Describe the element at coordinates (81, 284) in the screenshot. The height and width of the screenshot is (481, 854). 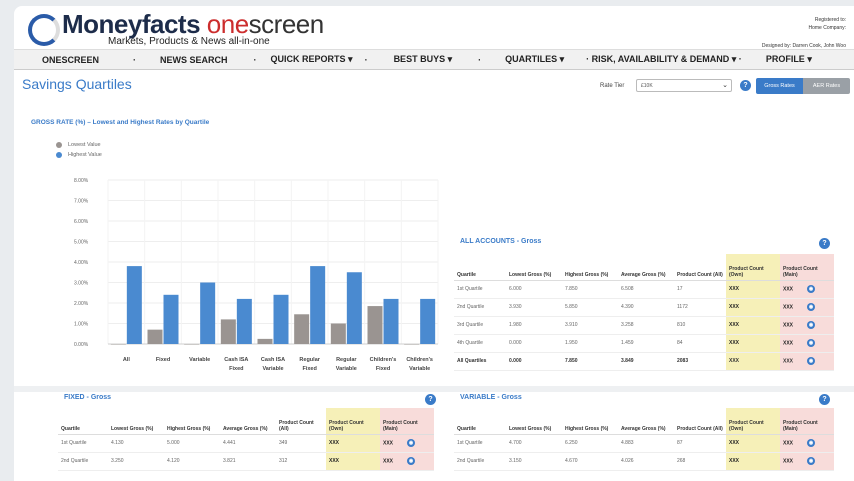
I see `y-tick-label: 3.00%` at that location.